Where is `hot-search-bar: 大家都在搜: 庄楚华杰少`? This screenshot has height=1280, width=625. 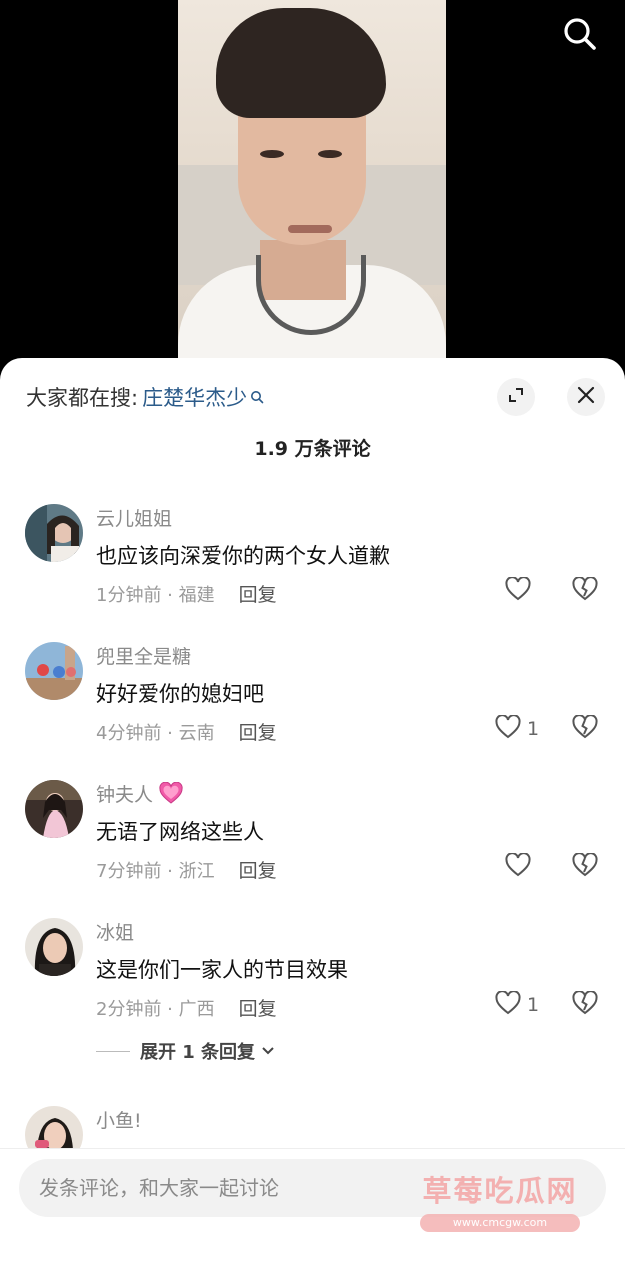
hot-search-bar: 大家都在搜: 庄楚华杰少 is located at coordinates (145, 397).